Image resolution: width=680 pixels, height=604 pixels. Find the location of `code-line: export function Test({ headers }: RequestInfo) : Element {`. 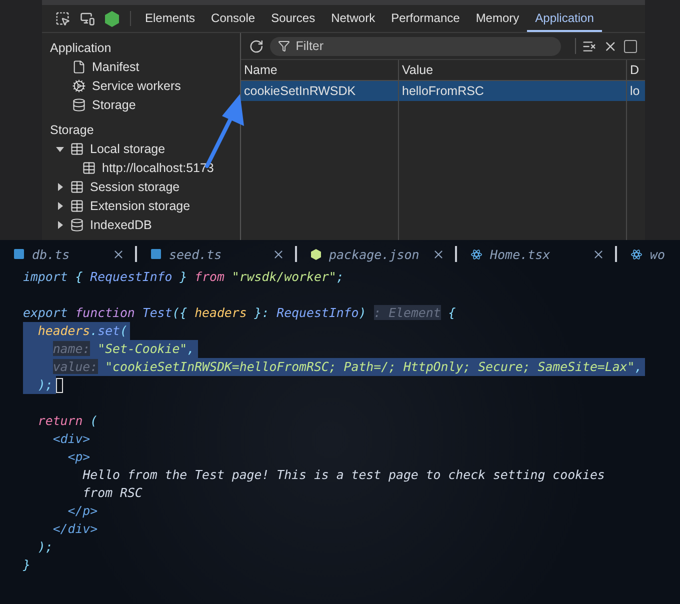

code-line: export function Test({ headers }: RequestInfo) : Element { is located at coordinates (239, 313).